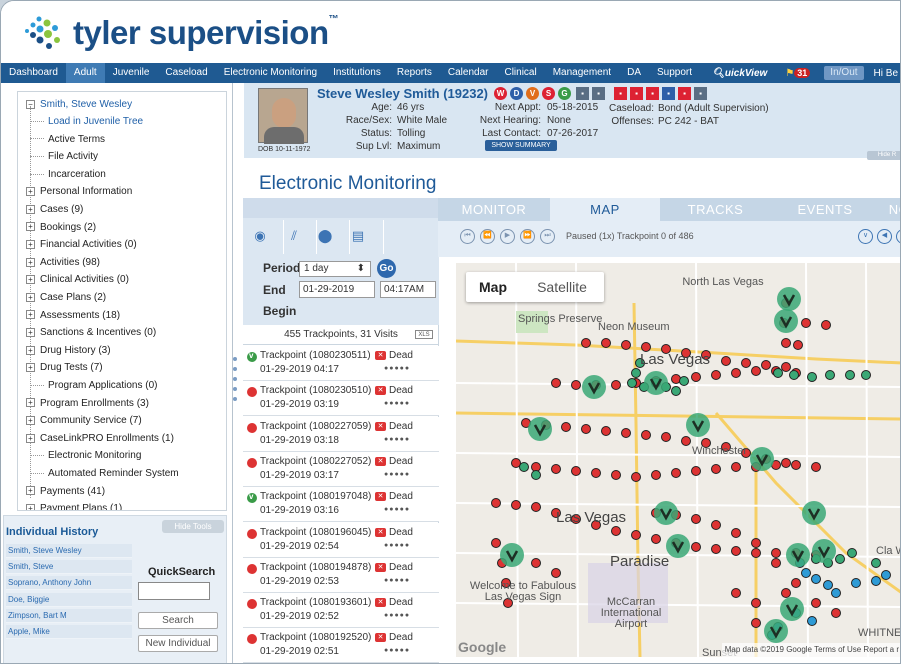  Describe the element at coordinates (73, 315) in the screenshot. I see `tree-item: + Assessments (18)` at that location.